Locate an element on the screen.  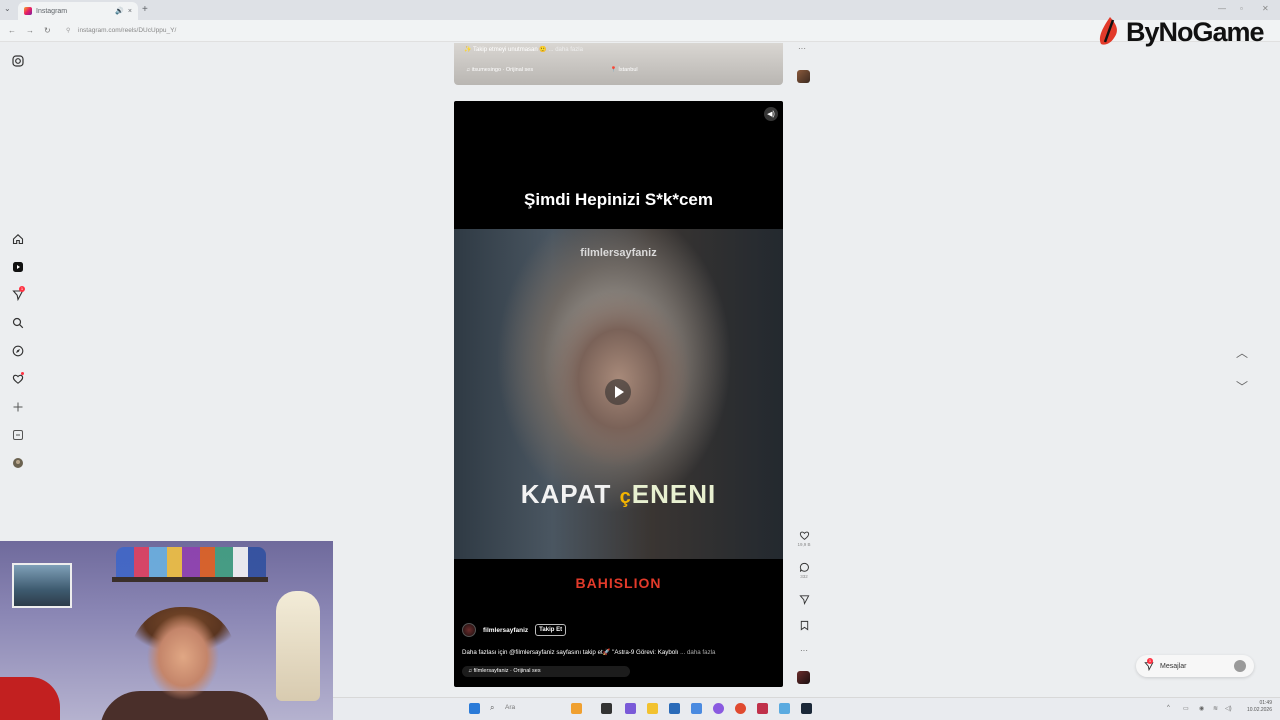
more-icon is located at coordinates (18, 435).